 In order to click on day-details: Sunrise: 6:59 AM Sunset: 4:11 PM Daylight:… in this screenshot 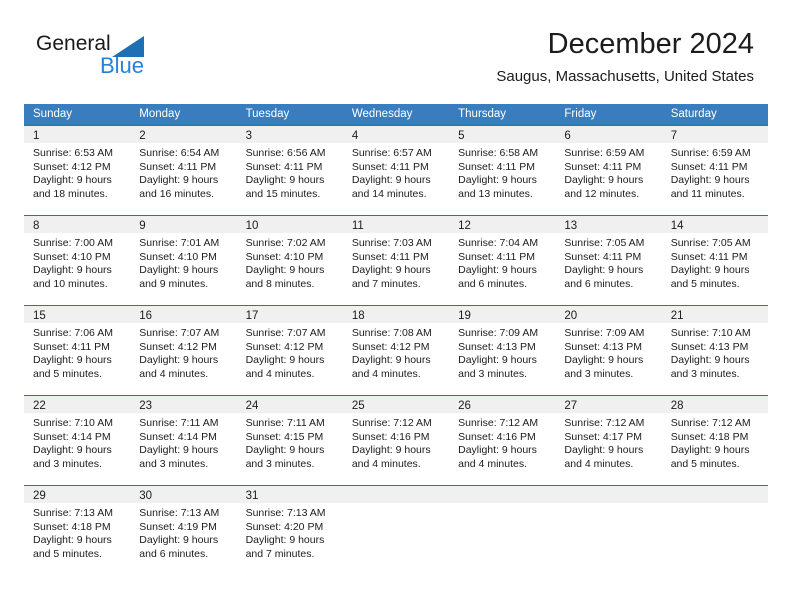, I will do `click(715, 172)`.